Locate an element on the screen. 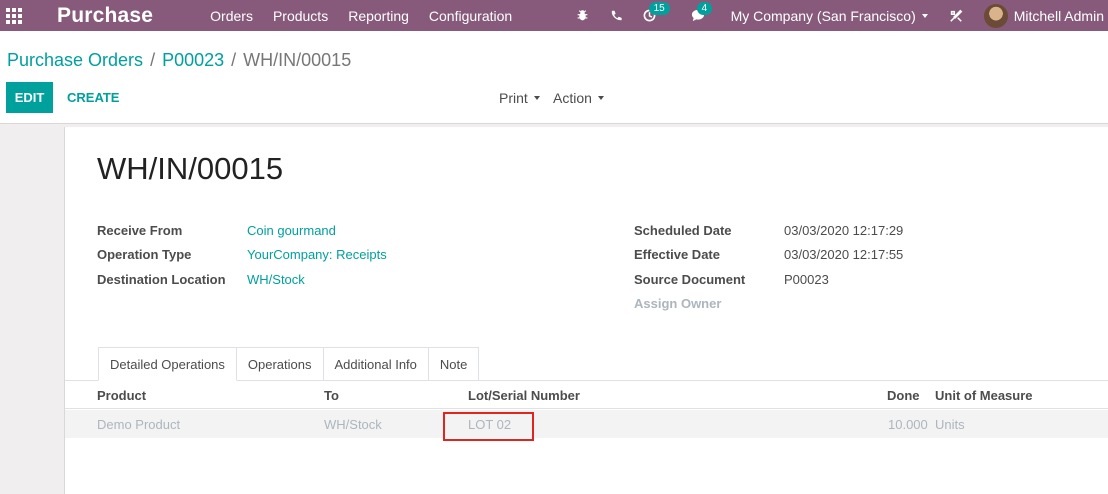 The image size is (1108, 494). destination-location-value: WH/Stock is located at coordinates (276, 279).